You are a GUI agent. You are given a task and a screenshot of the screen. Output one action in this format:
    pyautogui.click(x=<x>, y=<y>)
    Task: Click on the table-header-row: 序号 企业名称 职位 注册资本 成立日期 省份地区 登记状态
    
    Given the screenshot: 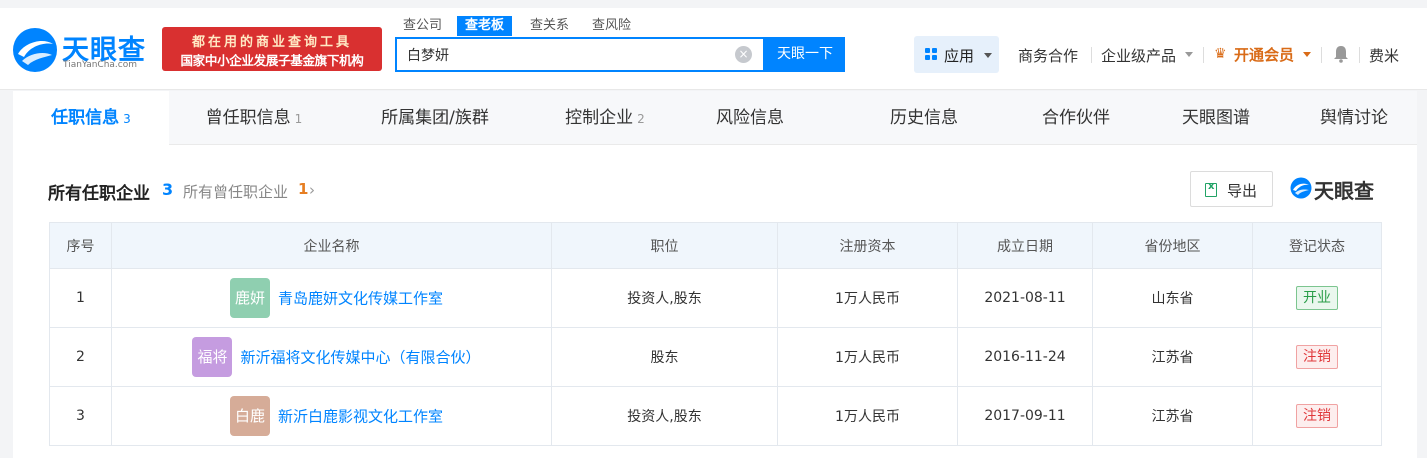 What is the action you would take?
    pyautogui.click(x=715, y=245)
    